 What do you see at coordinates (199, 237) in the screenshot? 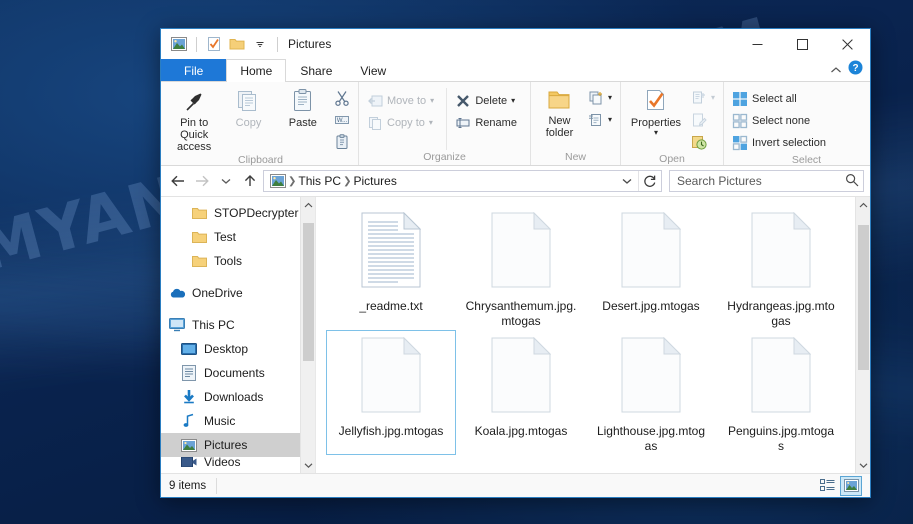
I see `folder-icon` at bounding box center [199, 237].